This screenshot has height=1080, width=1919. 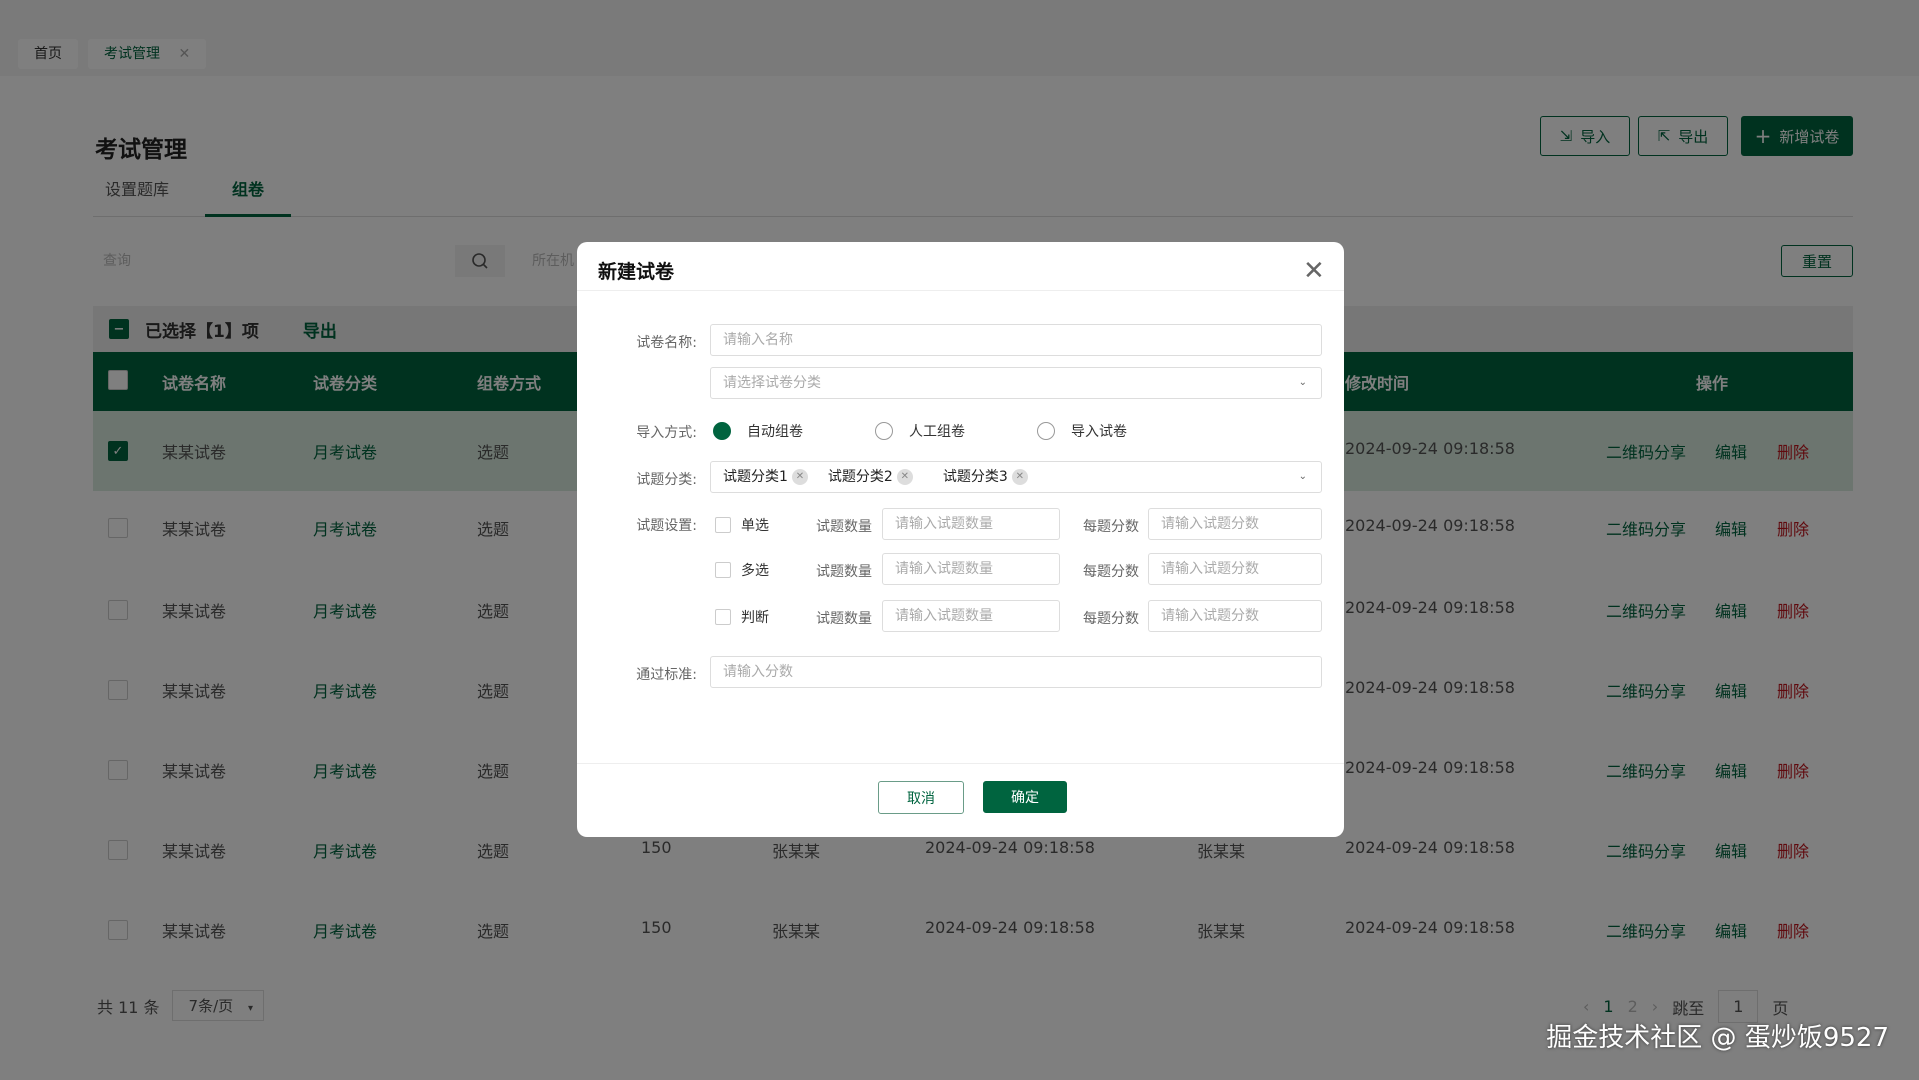 What do you see at coordinates (755, 571) in the screenshot?
I see `setting-type-label: 多选` at bounding box center [755, 571].